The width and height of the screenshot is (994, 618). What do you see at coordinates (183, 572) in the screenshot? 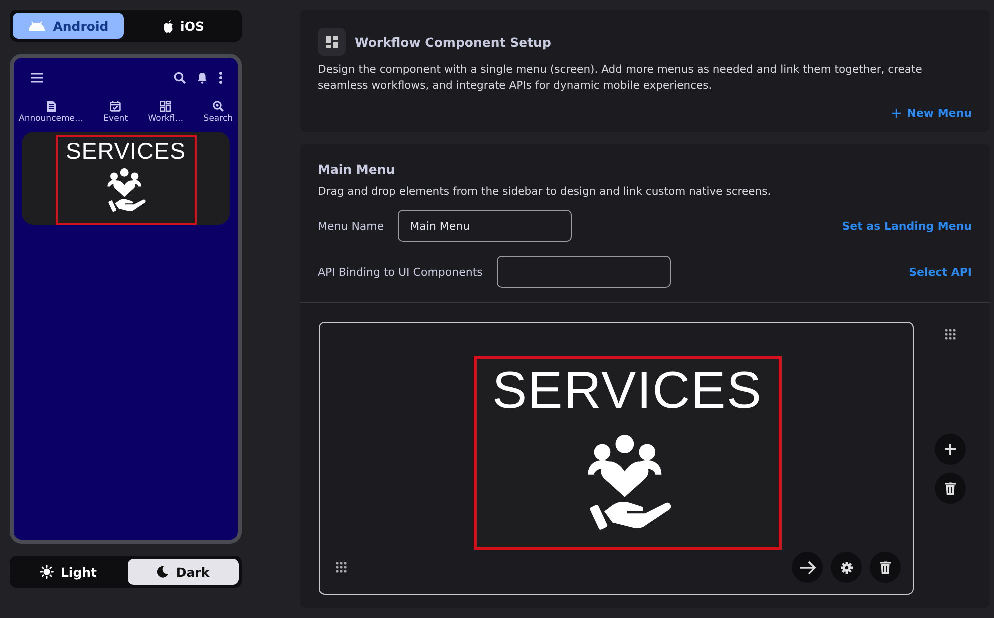
I see `theme-option: Dark` at bounding box center [183, 572].